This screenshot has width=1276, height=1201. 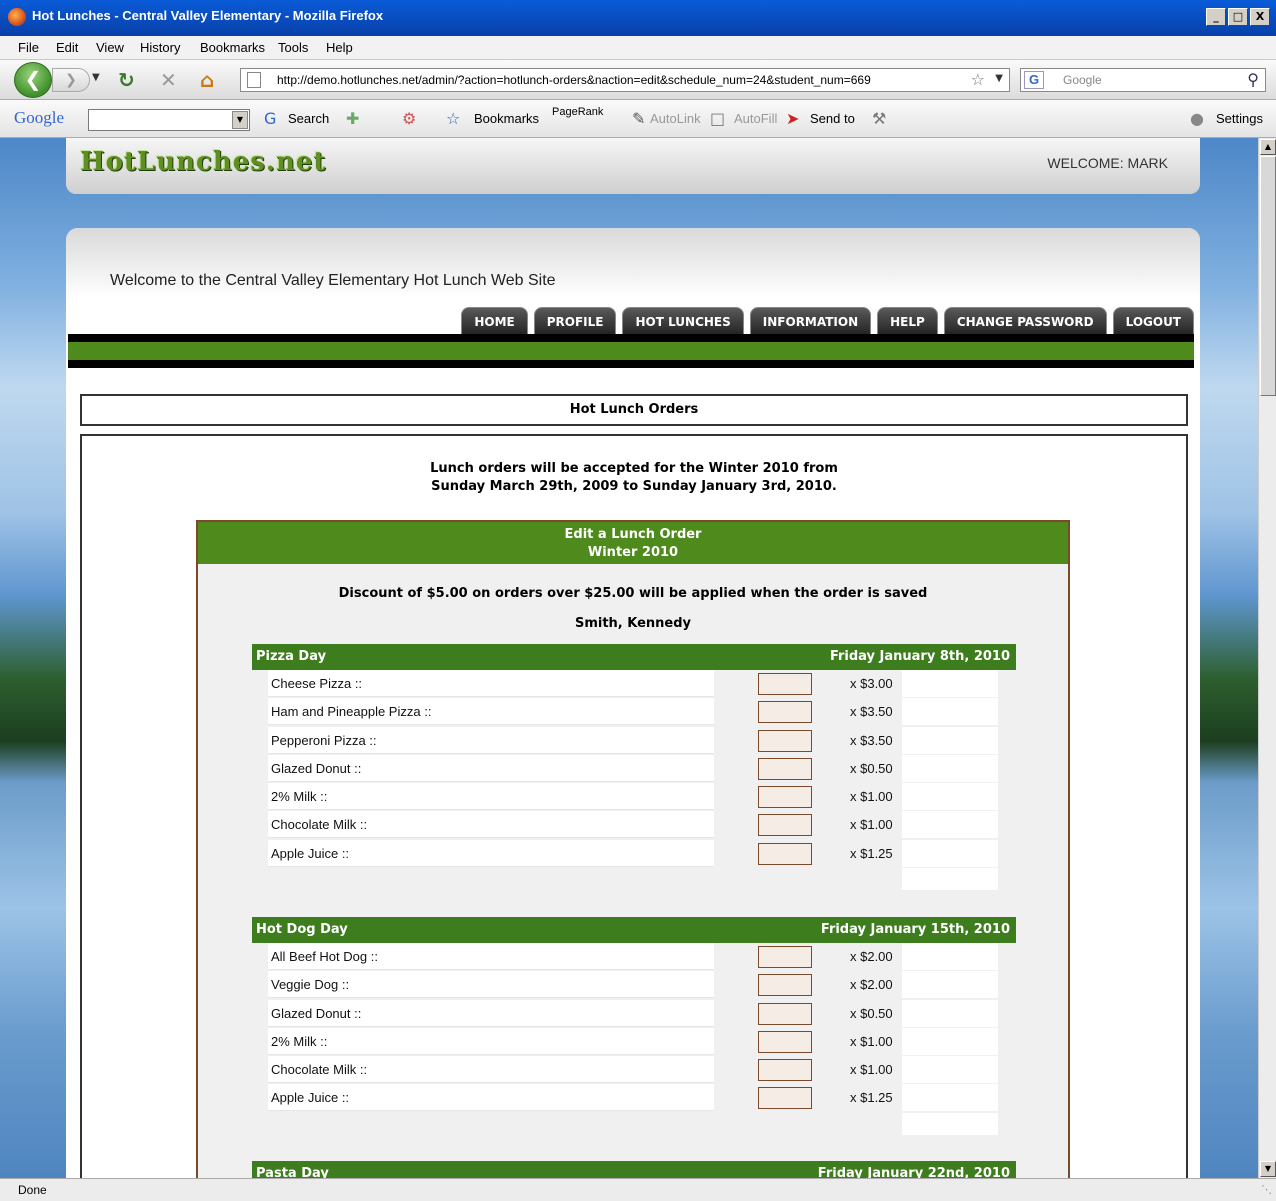 I want to click on tab-hot-lunches: HOT LUNCHES, so click(x=683, y=321).